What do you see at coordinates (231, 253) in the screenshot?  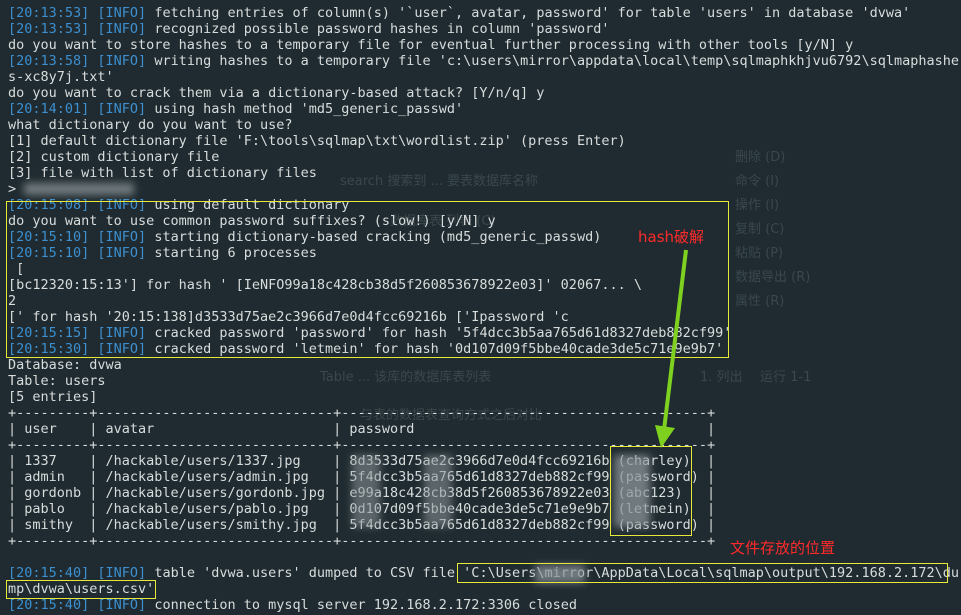 I see `log-message: starting 6 processes` at bounding box center [231, 253].